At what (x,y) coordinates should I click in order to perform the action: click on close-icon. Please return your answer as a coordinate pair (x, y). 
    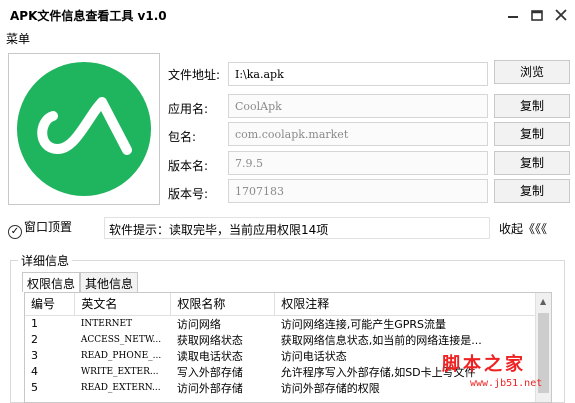
    Looking at the image, I should click on (561, 15).